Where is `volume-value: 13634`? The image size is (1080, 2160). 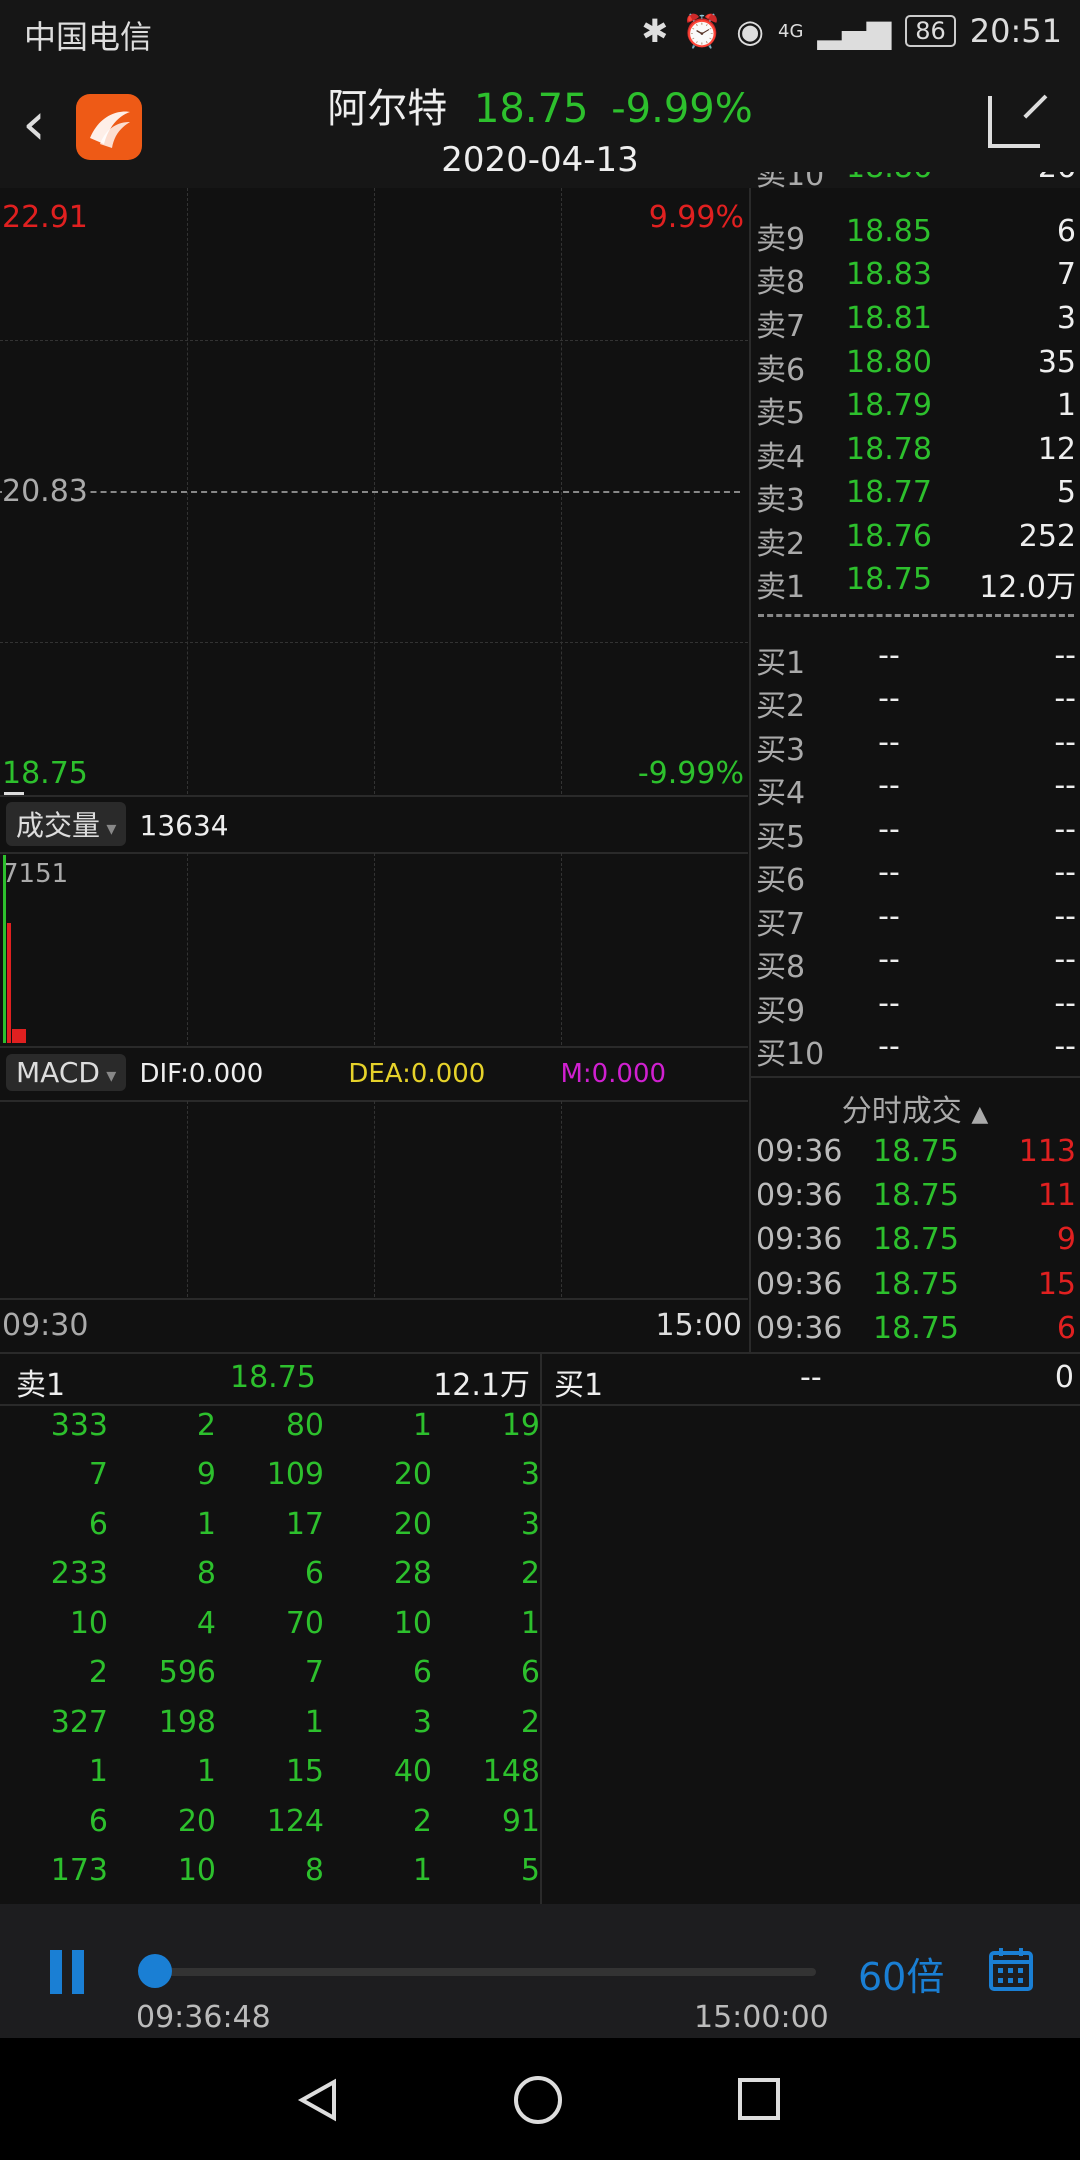
volume-value: 13634 is located at coordinates (184, 825).